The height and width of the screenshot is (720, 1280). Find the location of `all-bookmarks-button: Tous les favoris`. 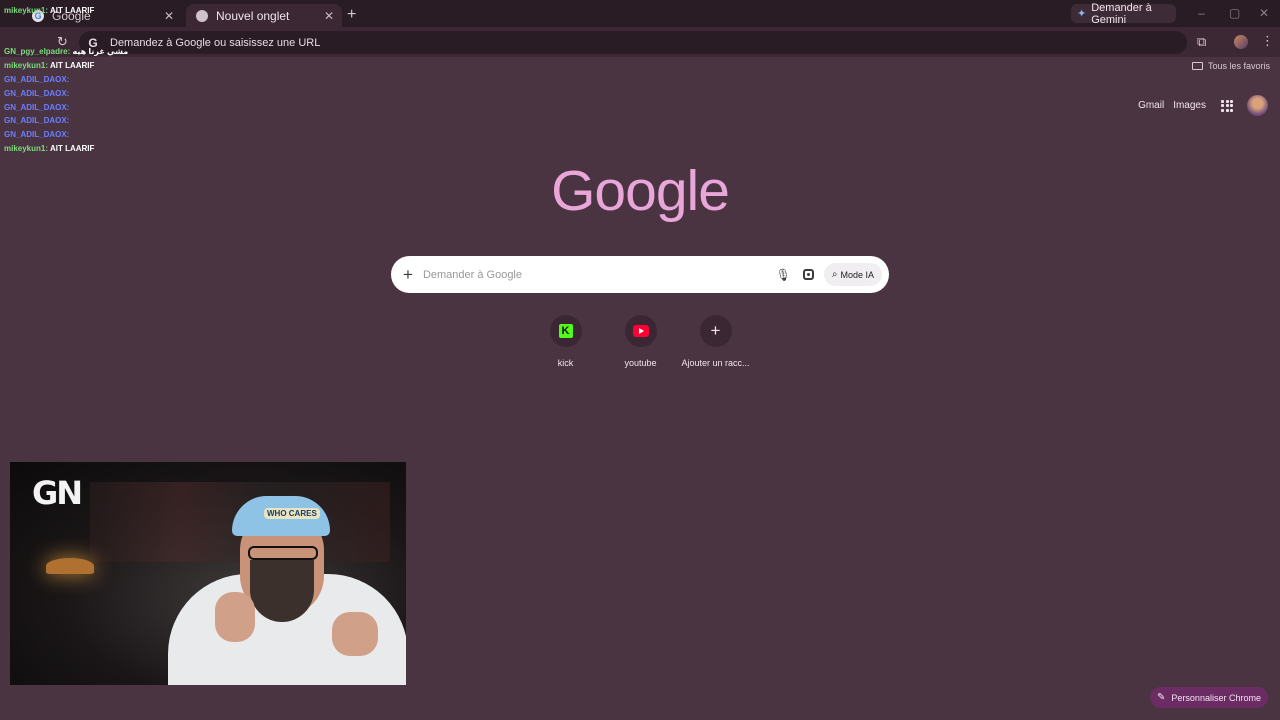

all-bookmarks-button: Tous les favoris is located at coordinates (1230, 66).